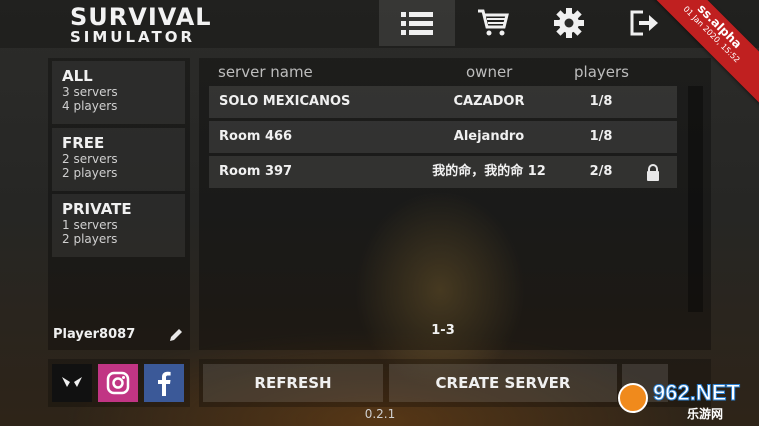  What do you see at coordinates (94, 334) in the screenshot?
I see `player-name: Player8087` at bounding box center [94, 334].